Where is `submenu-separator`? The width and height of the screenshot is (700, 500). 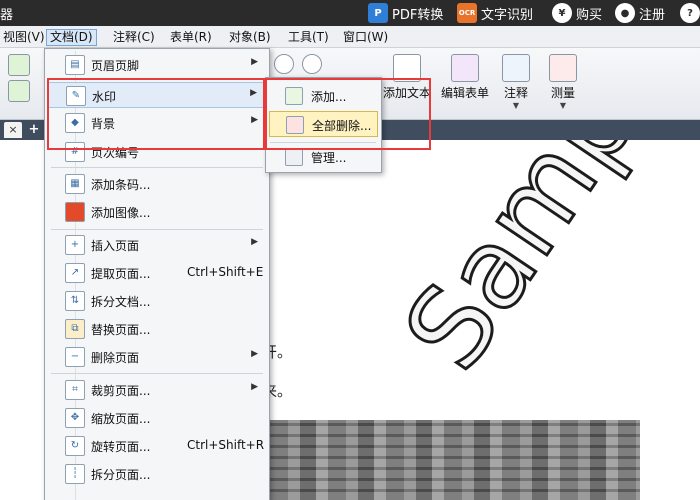 submenu-separator is located at coordinates (323, 142).